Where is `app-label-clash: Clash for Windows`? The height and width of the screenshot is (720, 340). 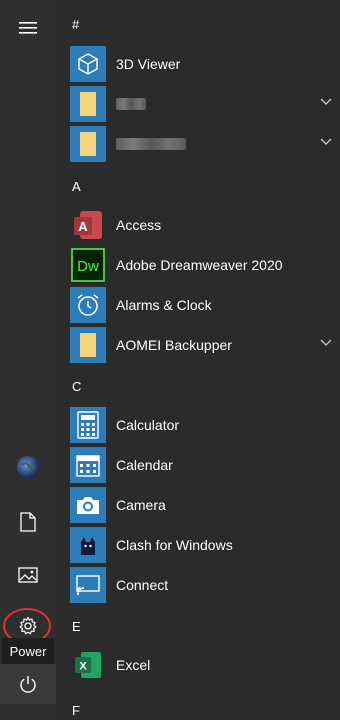 app-label-clash: Clash for Windows is located at coordinates (174, 545).